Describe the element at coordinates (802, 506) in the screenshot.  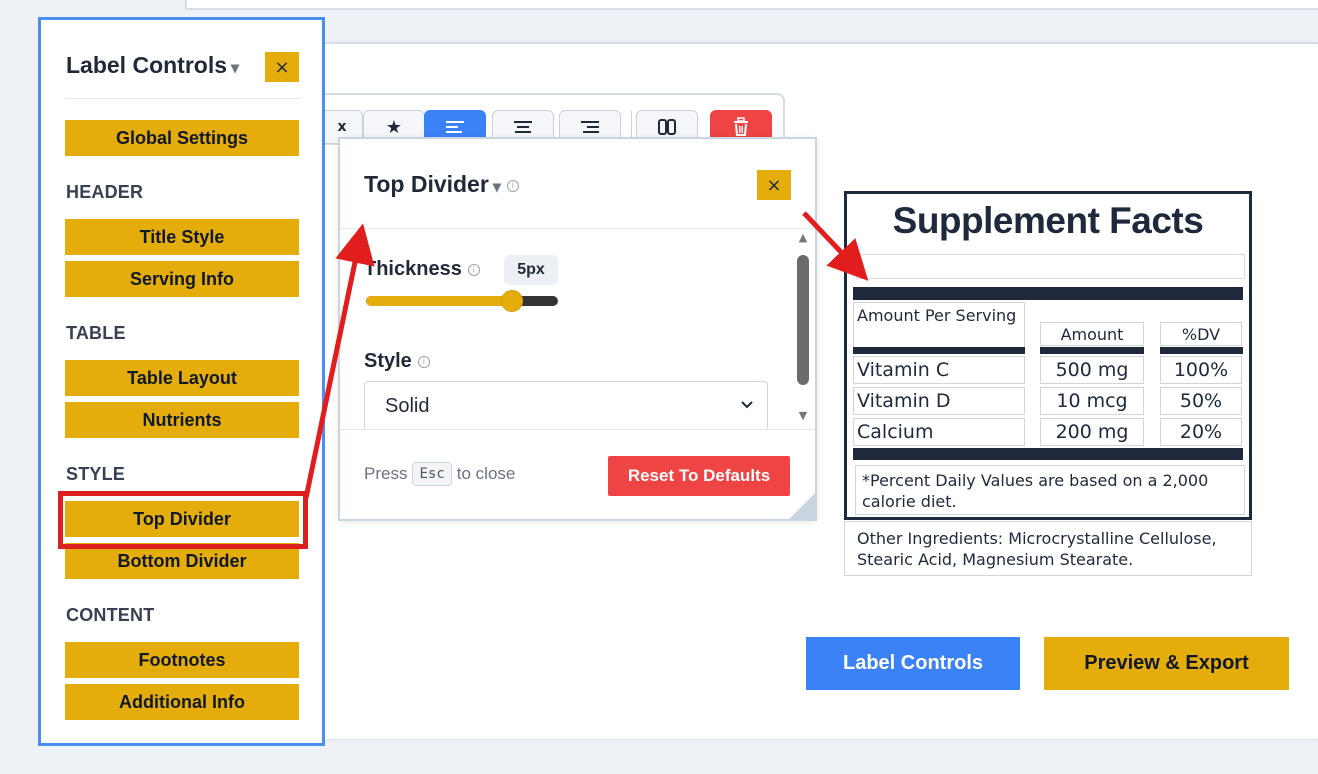
I see `resize-handle` at that location.